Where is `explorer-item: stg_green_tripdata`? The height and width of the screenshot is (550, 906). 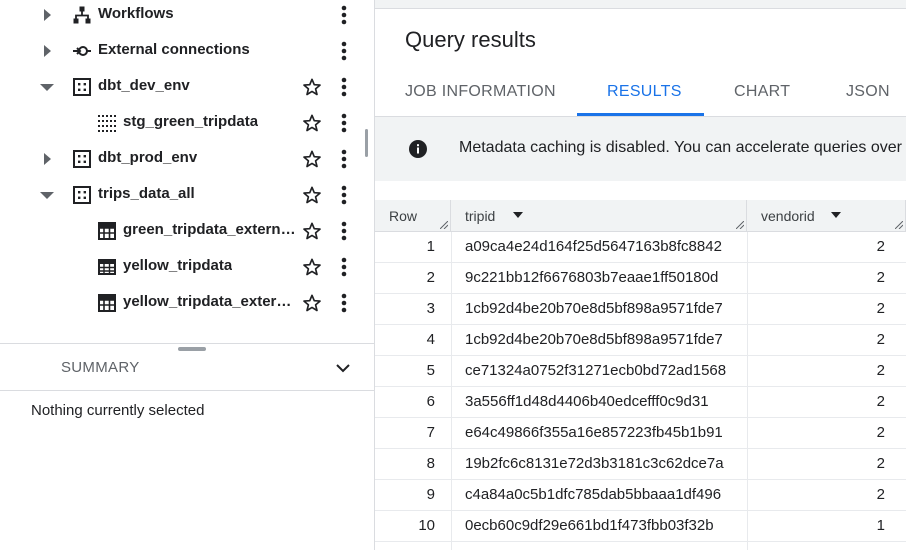
explorer-item: stg_green_tripdata is located at coordinates (180, 123).